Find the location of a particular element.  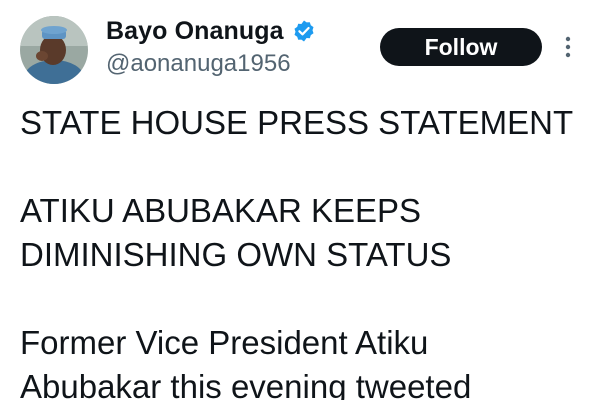

display-name: Bayo Onanuga is located at coordinates (195, 31).